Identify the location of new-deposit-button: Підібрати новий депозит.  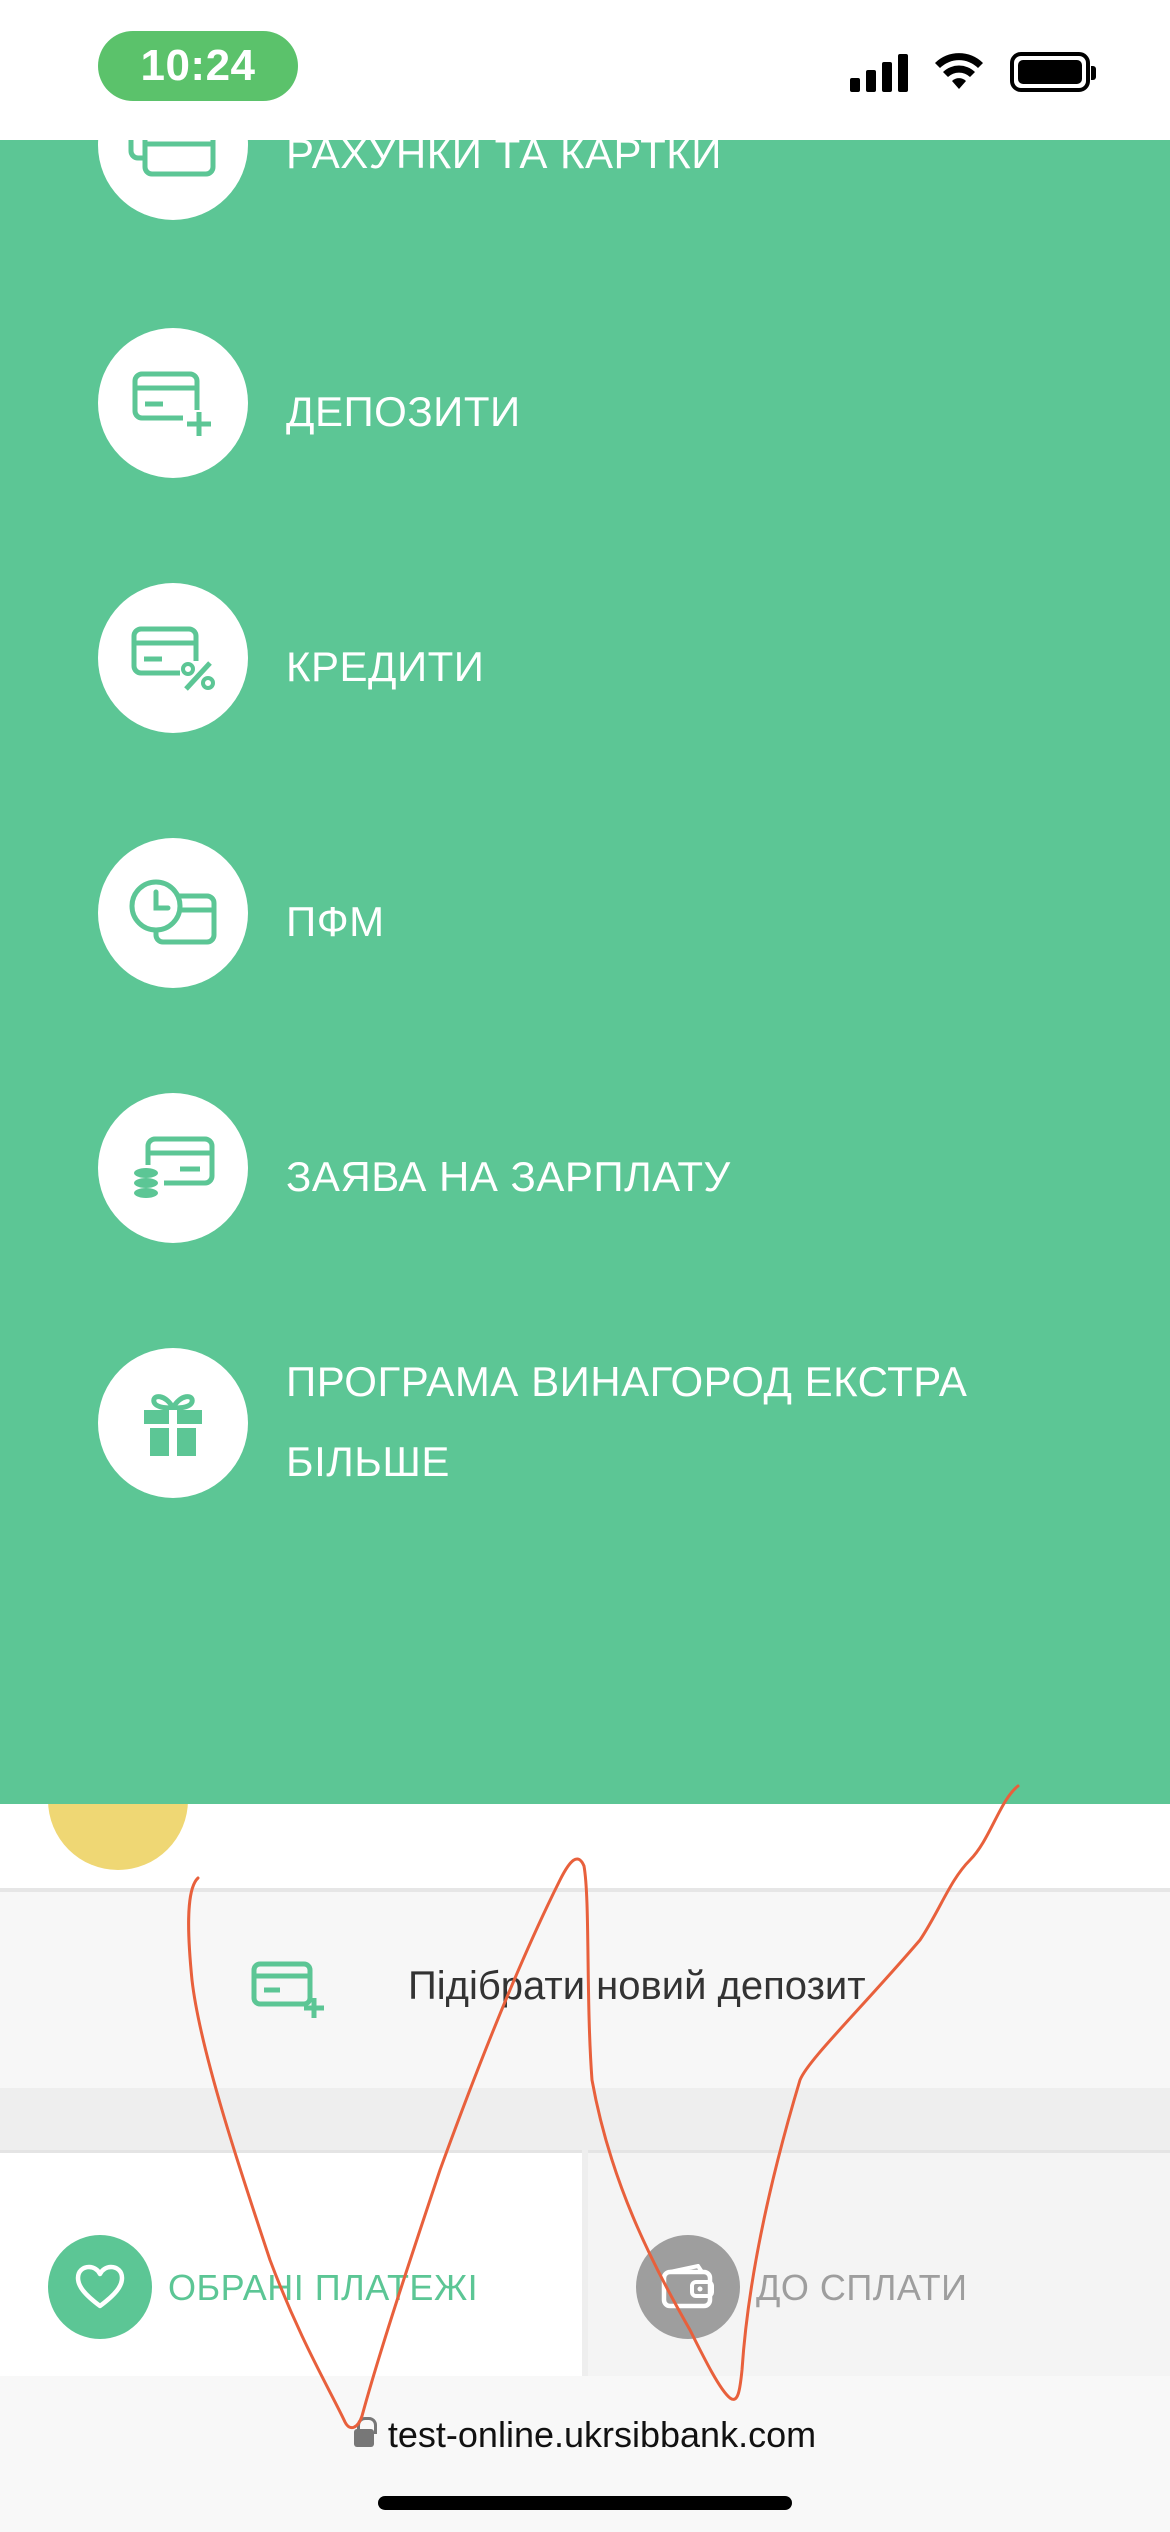
(585, 1990).